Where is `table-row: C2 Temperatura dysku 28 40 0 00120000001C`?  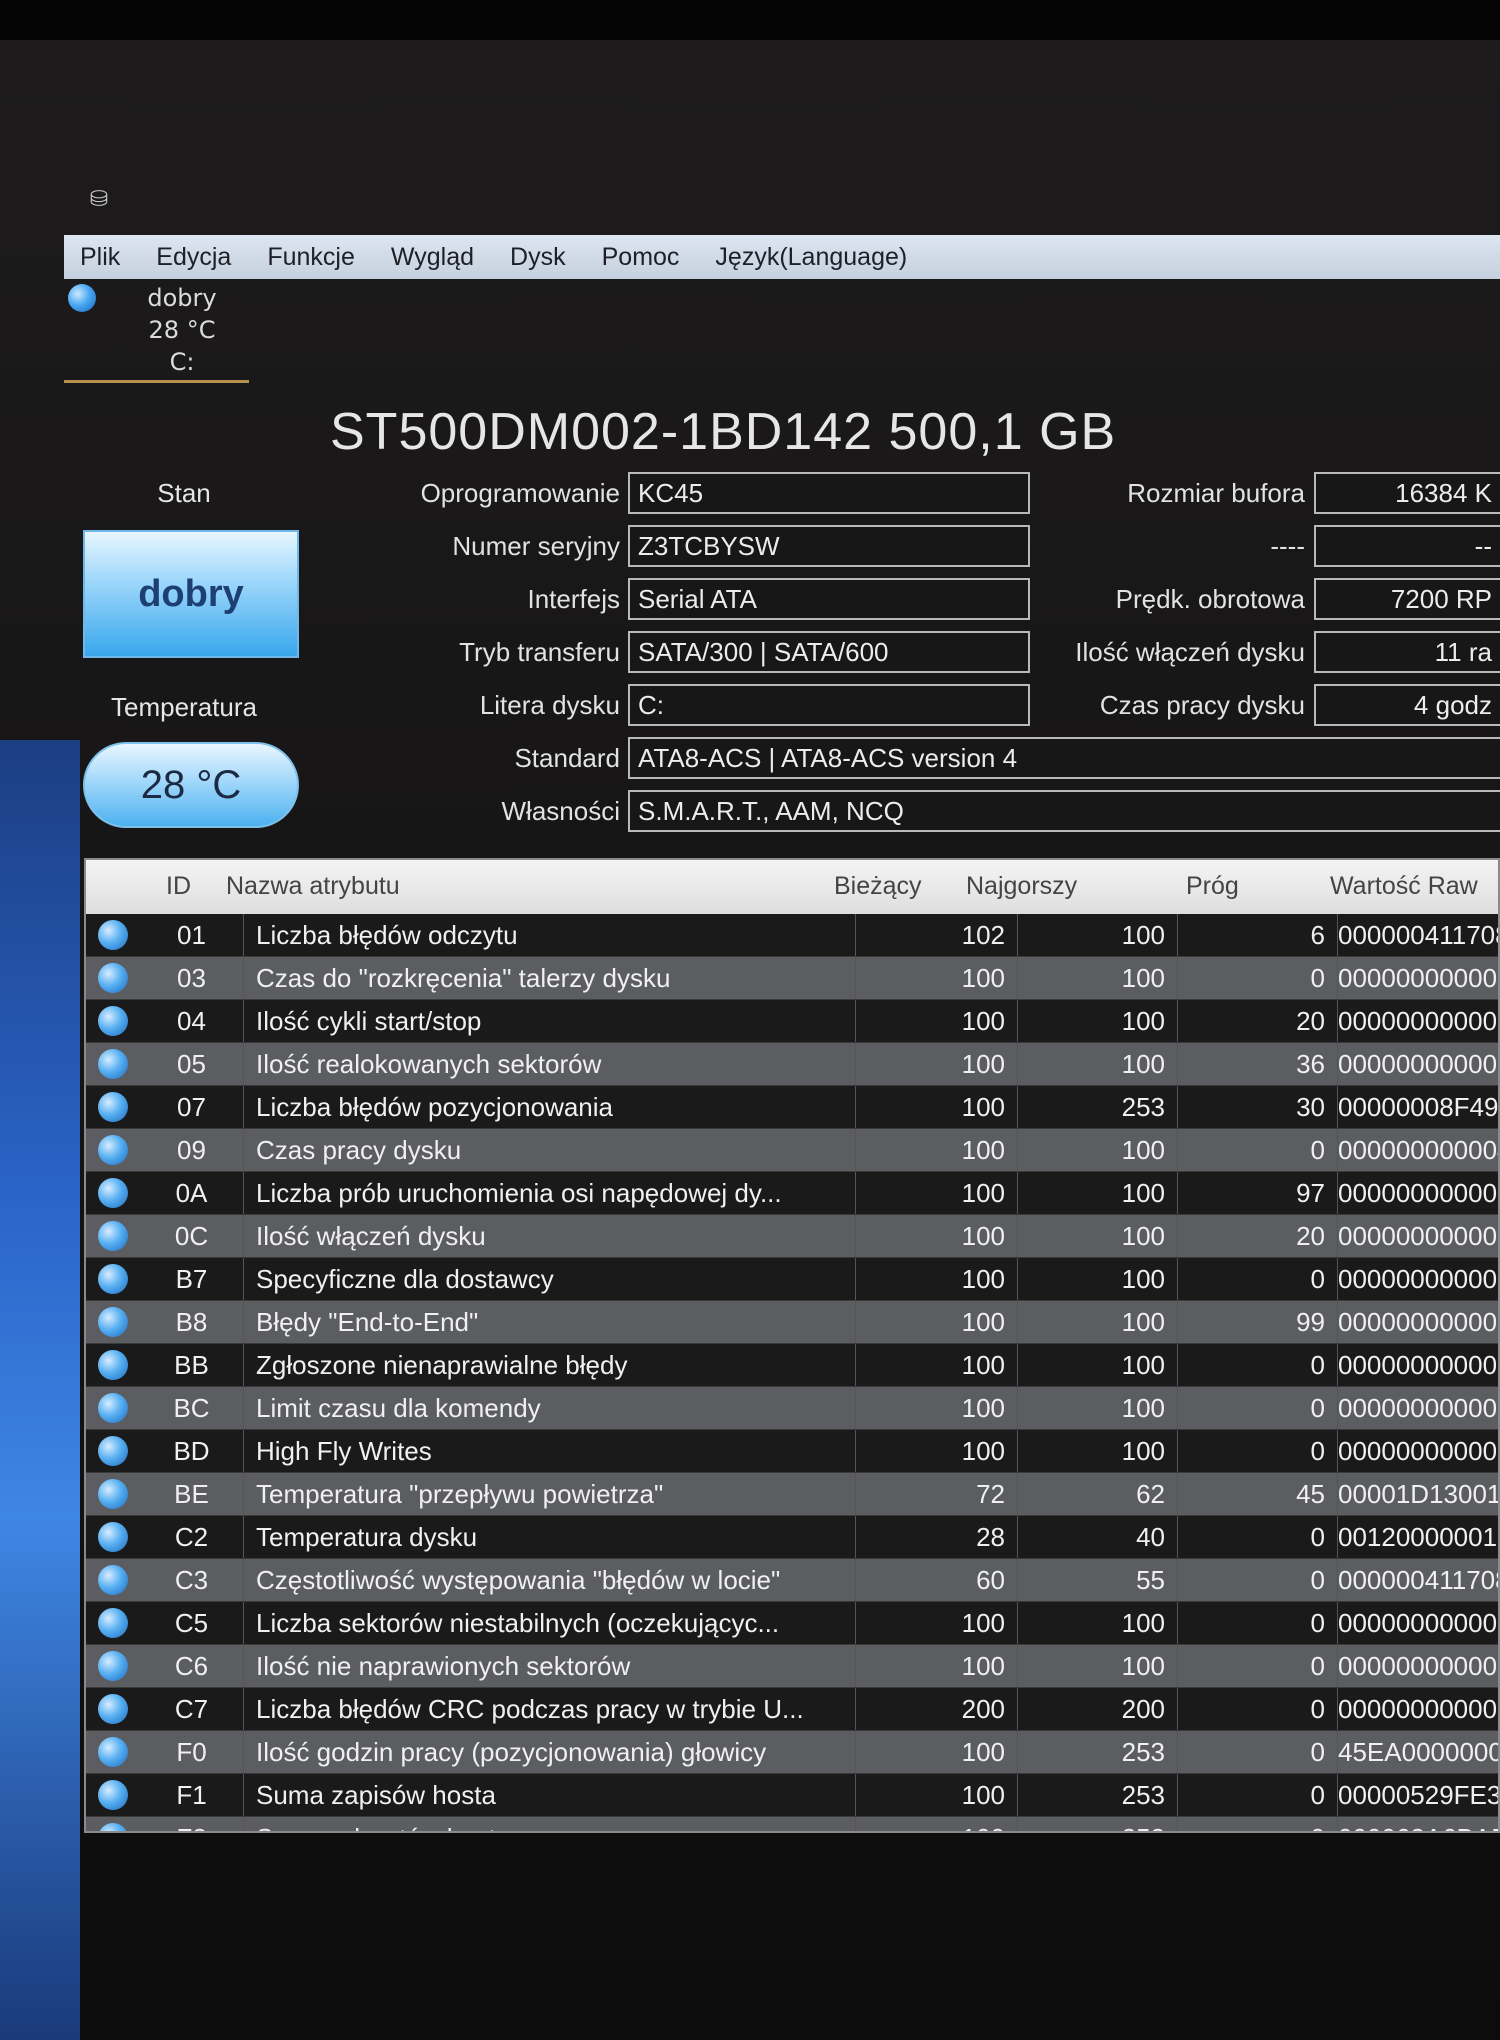
table-row: C2 Temperatura dysku 28 40 0 00120000001C is located at coordinates (792, 1537).